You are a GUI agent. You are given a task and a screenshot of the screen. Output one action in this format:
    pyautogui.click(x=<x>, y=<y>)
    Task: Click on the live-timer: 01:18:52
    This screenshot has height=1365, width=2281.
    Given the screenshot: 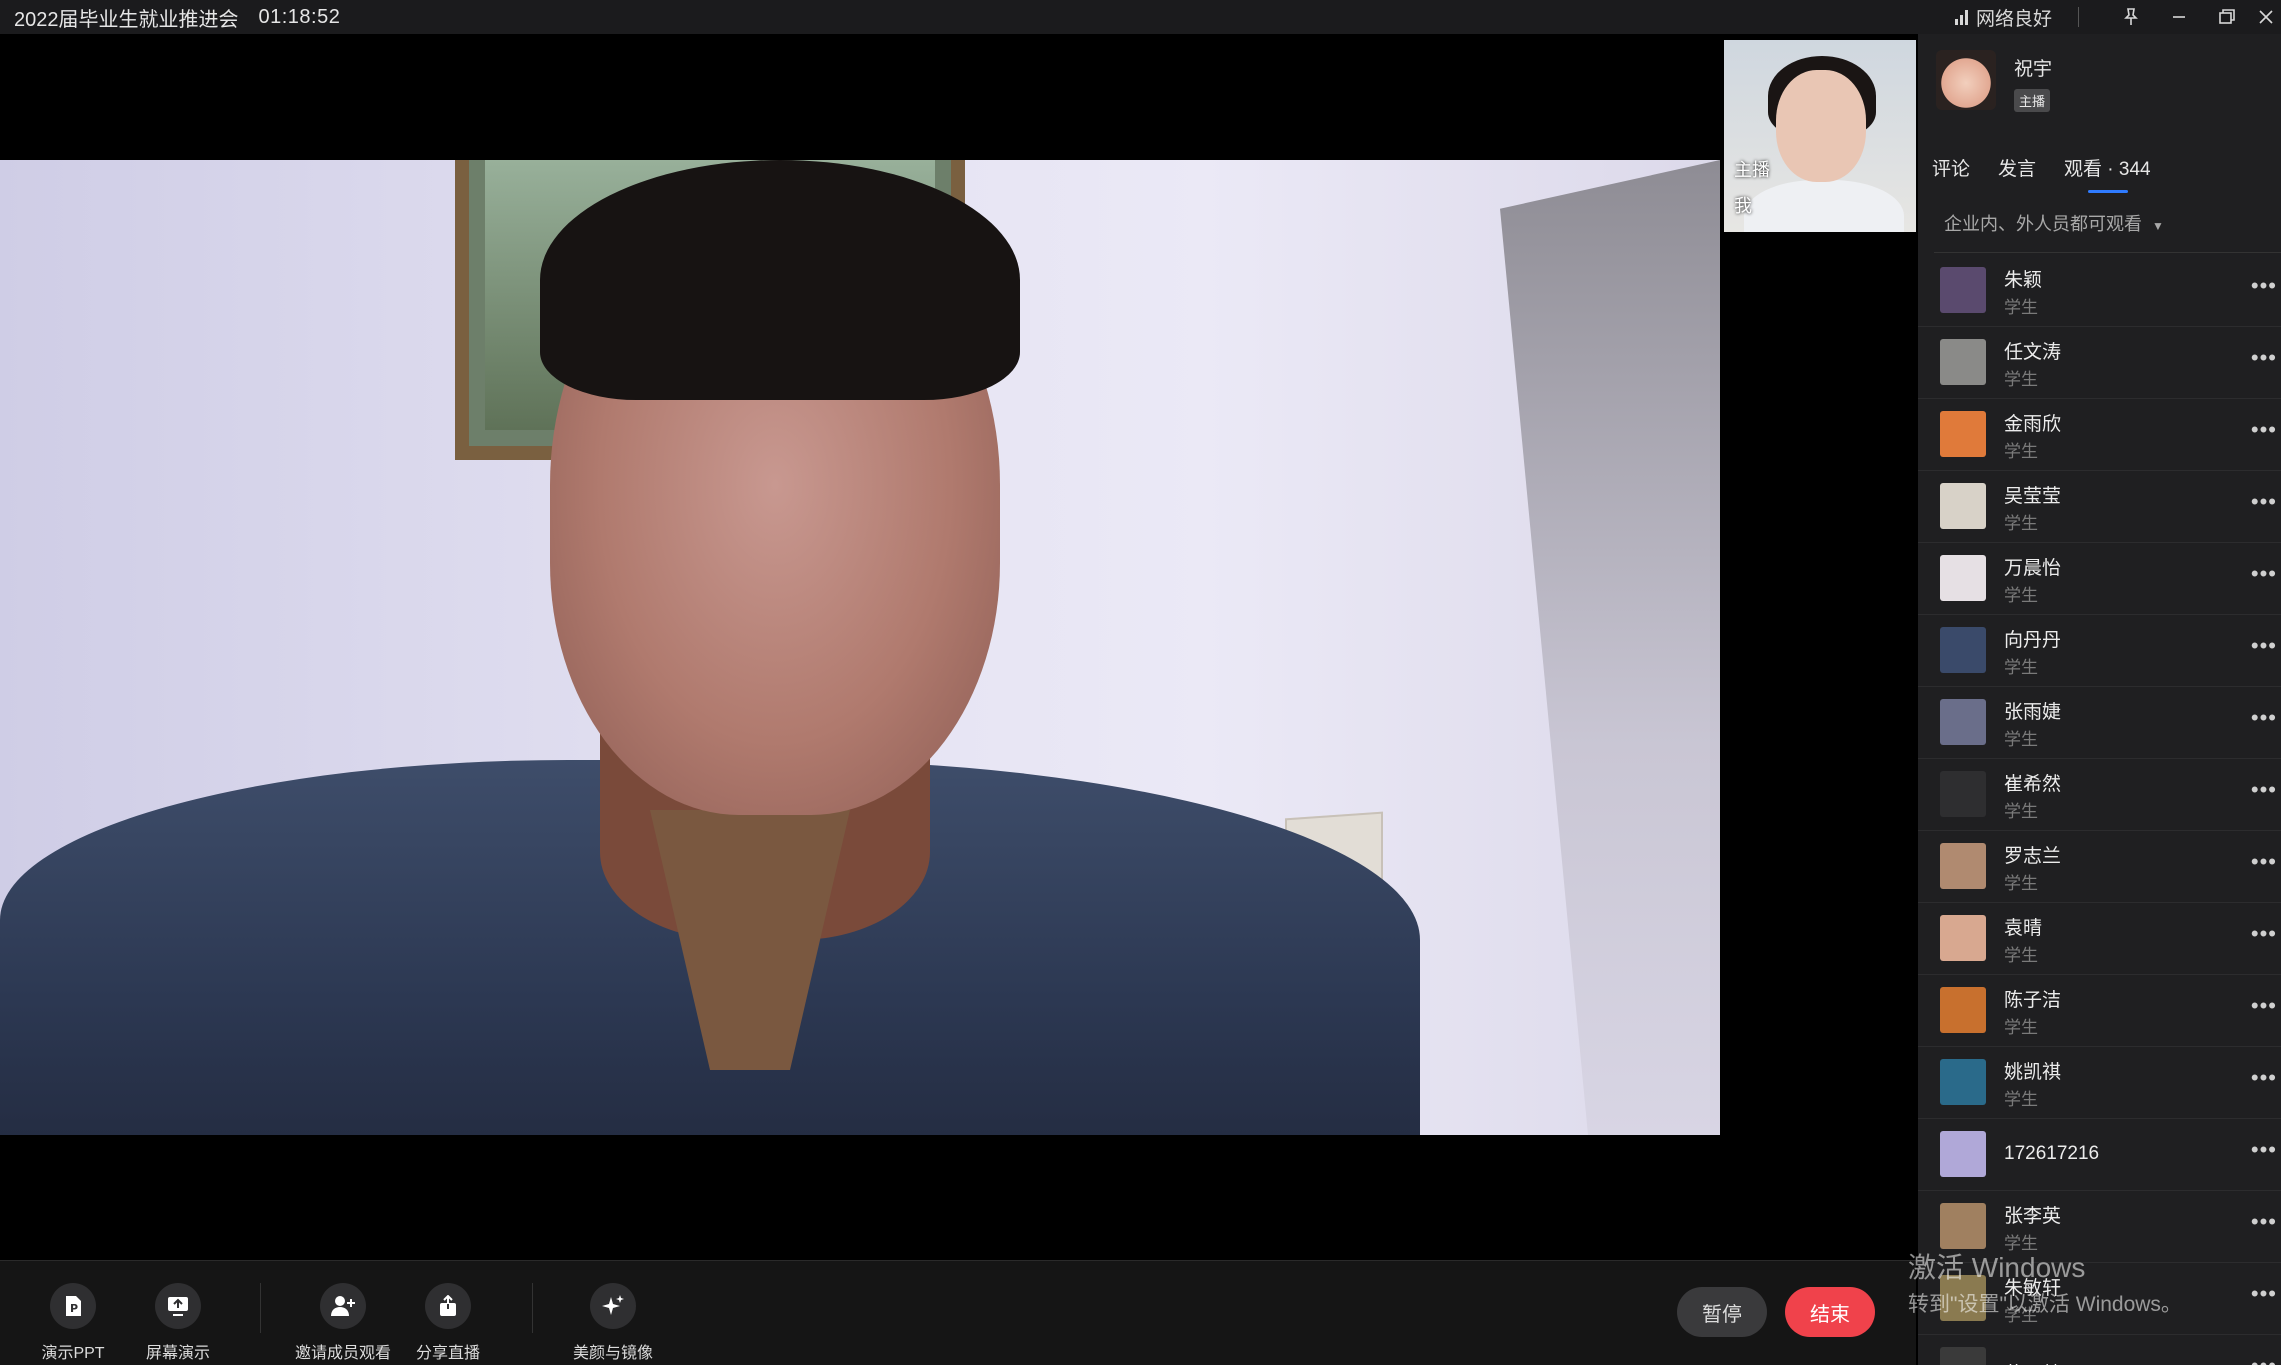 What is the action you would take?
    pyautogui.click(x=299, y=16)
    